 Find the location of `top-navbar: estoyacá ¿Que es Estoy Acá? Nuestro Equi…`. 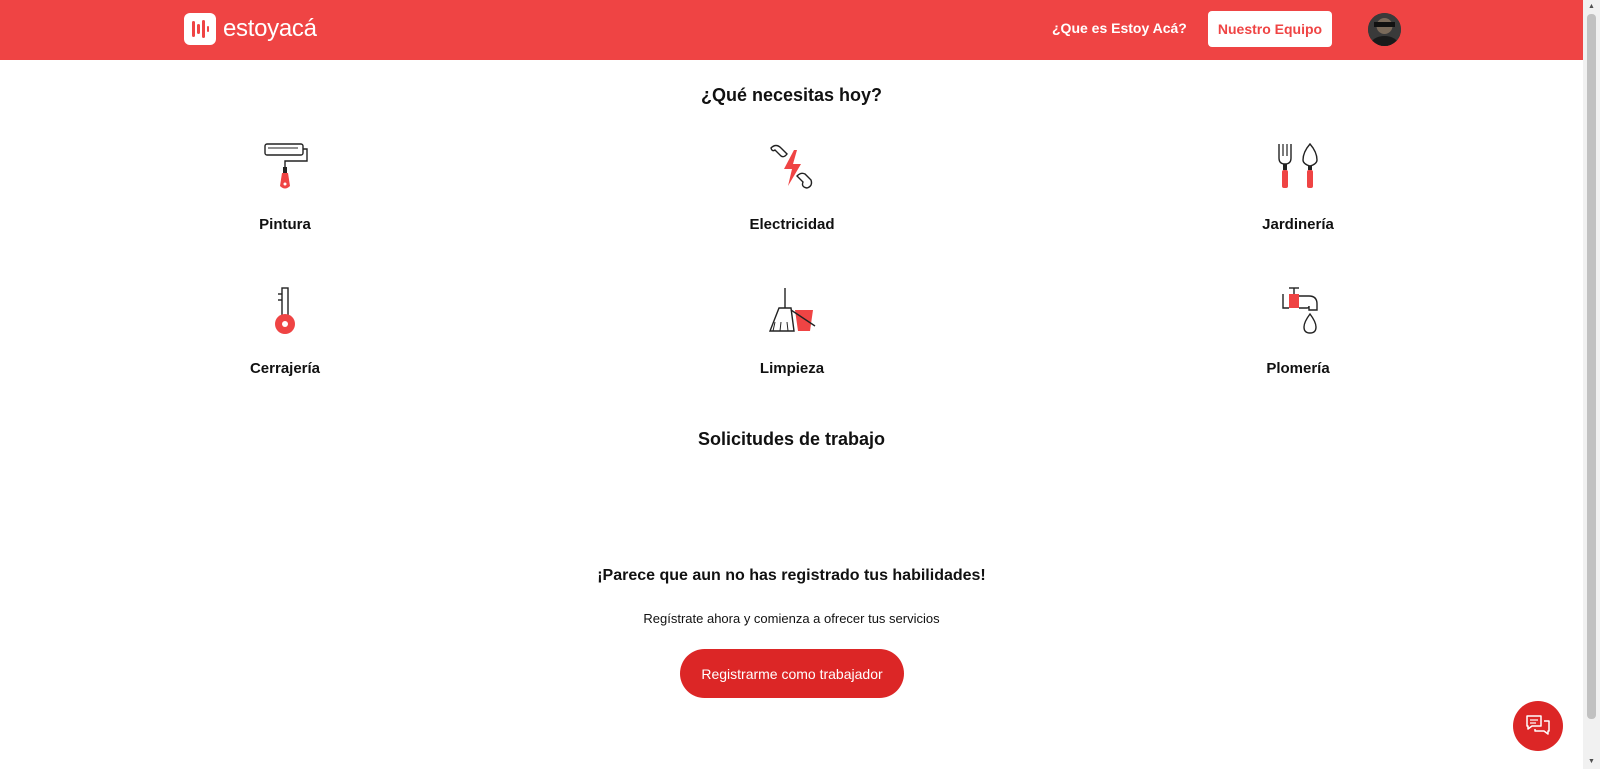

top-navbar: estoyacá ¿Que es Estoy Acá? Nuestro Equi… is located at coordinates (791, 30).